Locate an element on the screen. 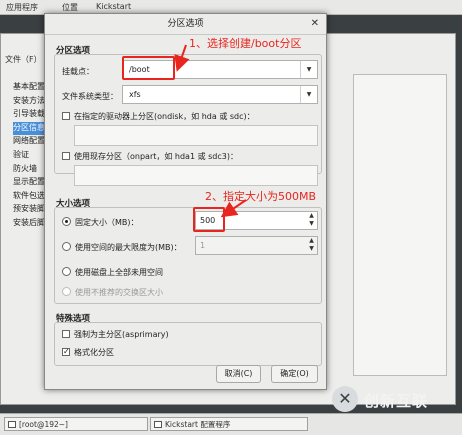 Image resolution: width=462 pixels, height=435 pixels. annotation-arrows is located at coordinates (210, 131).